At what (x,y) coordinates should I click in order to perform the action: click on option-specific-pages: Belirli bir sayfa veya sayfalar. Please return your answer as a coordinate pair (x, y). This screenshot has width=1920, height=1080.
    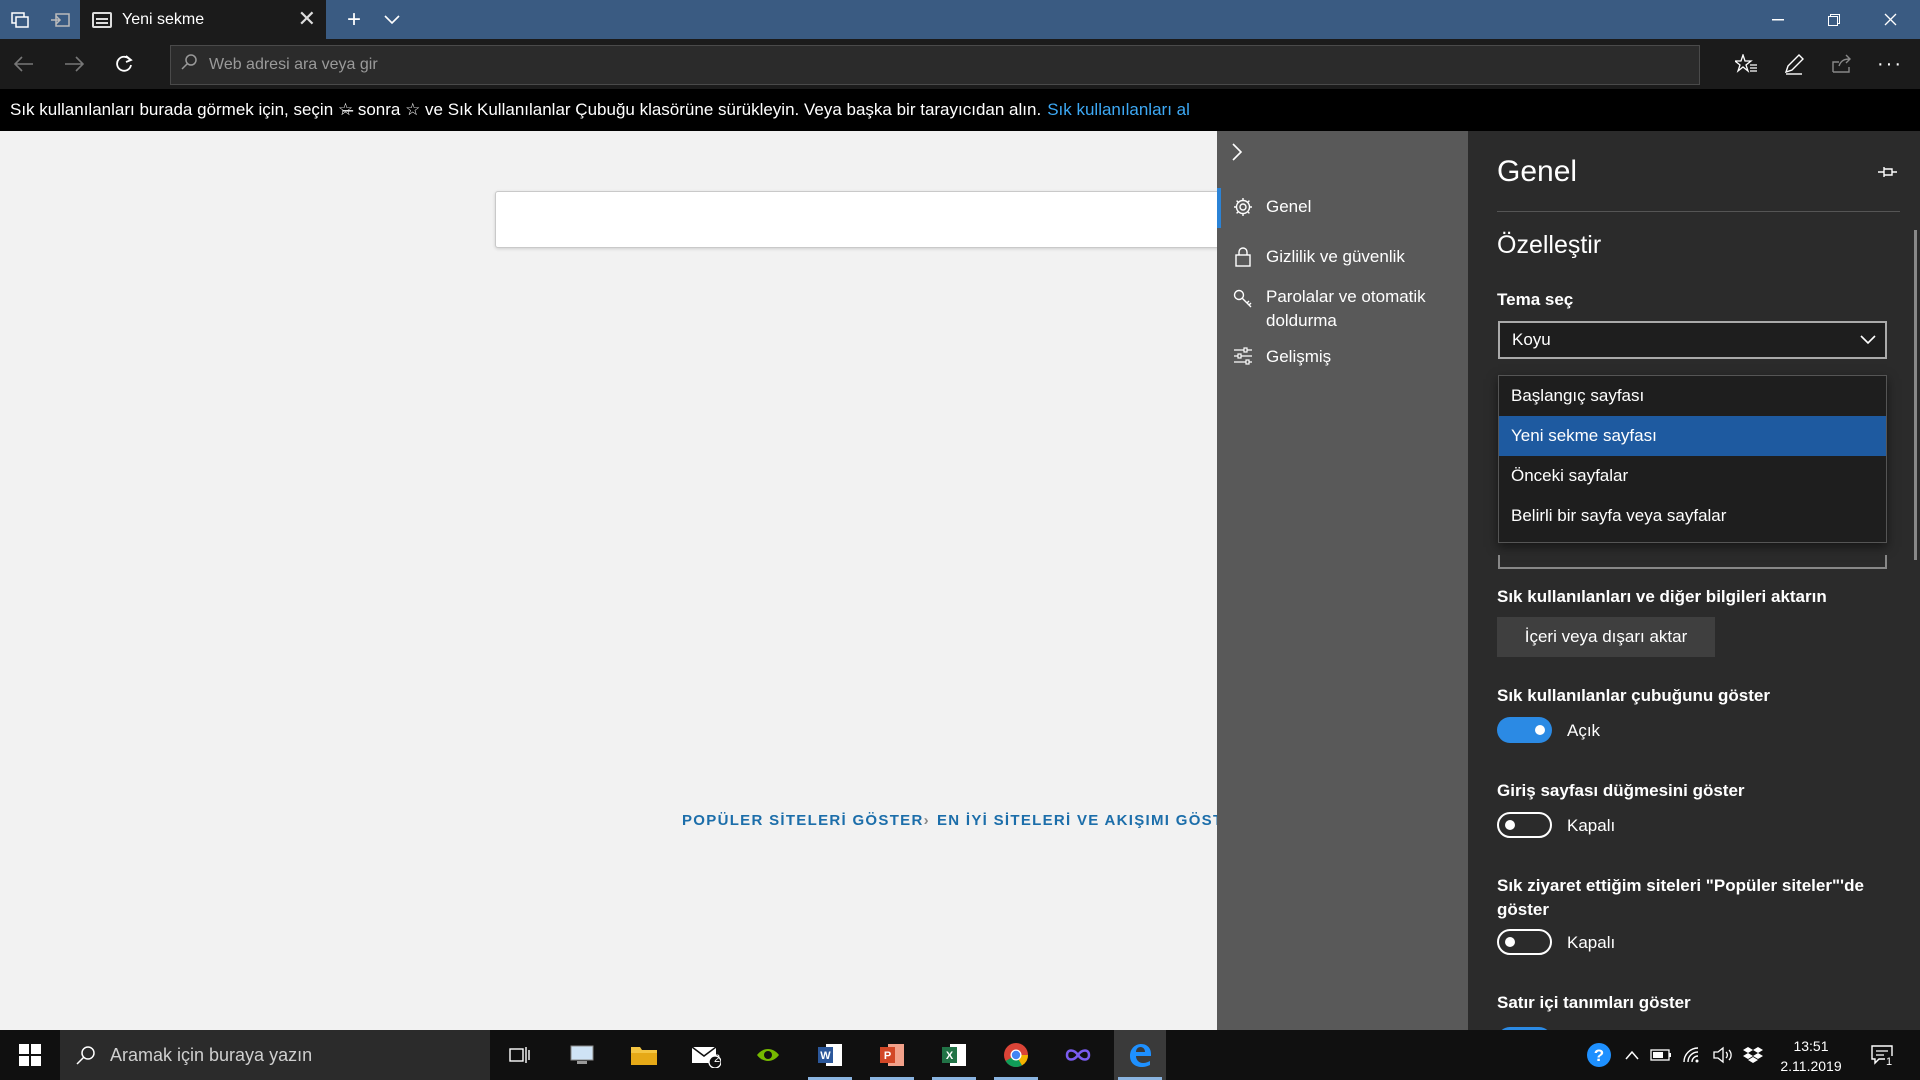
    Looking at the image, I should click on (1692, 516).